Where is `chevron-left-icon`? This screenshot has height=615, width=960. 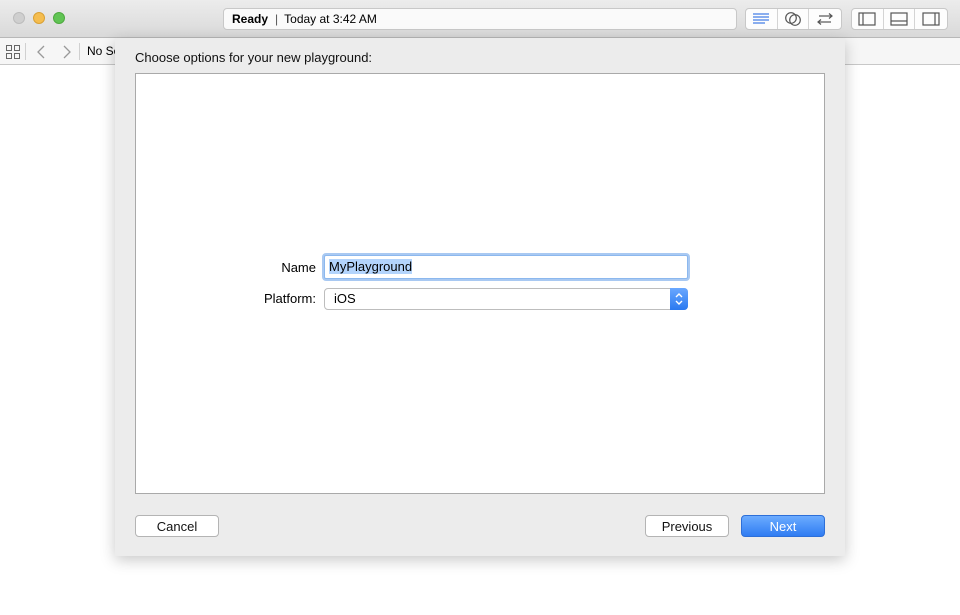
chevron-left-icon is located at coordinates (41, 51).